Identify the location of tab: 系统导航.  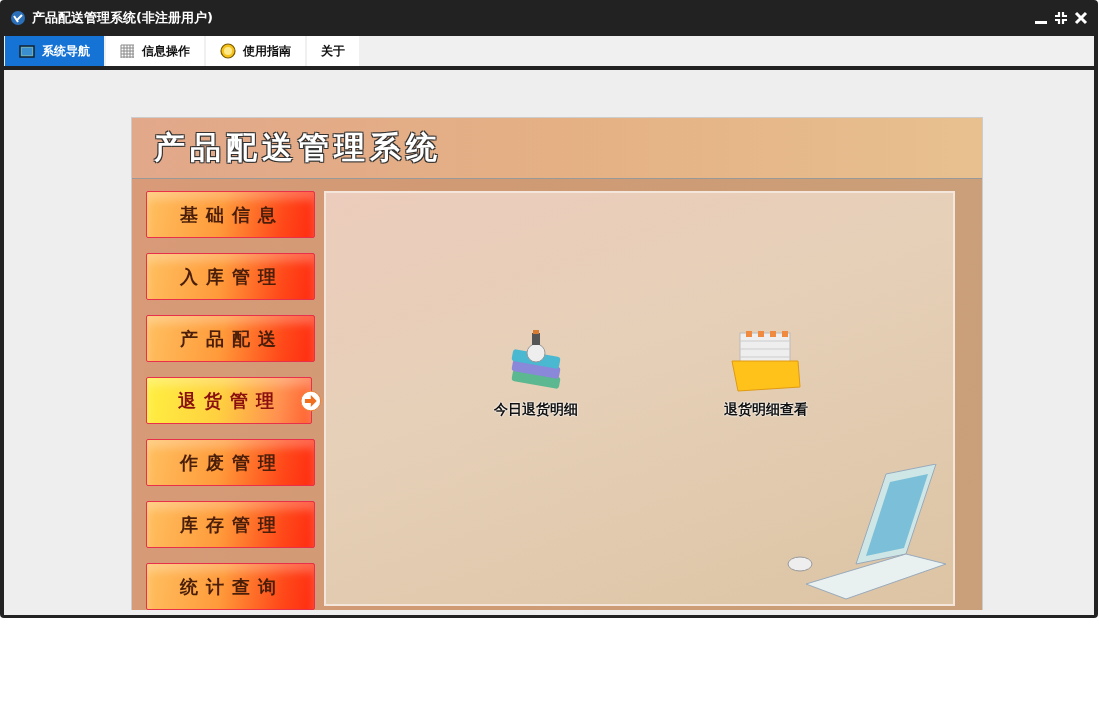
(54, 51).